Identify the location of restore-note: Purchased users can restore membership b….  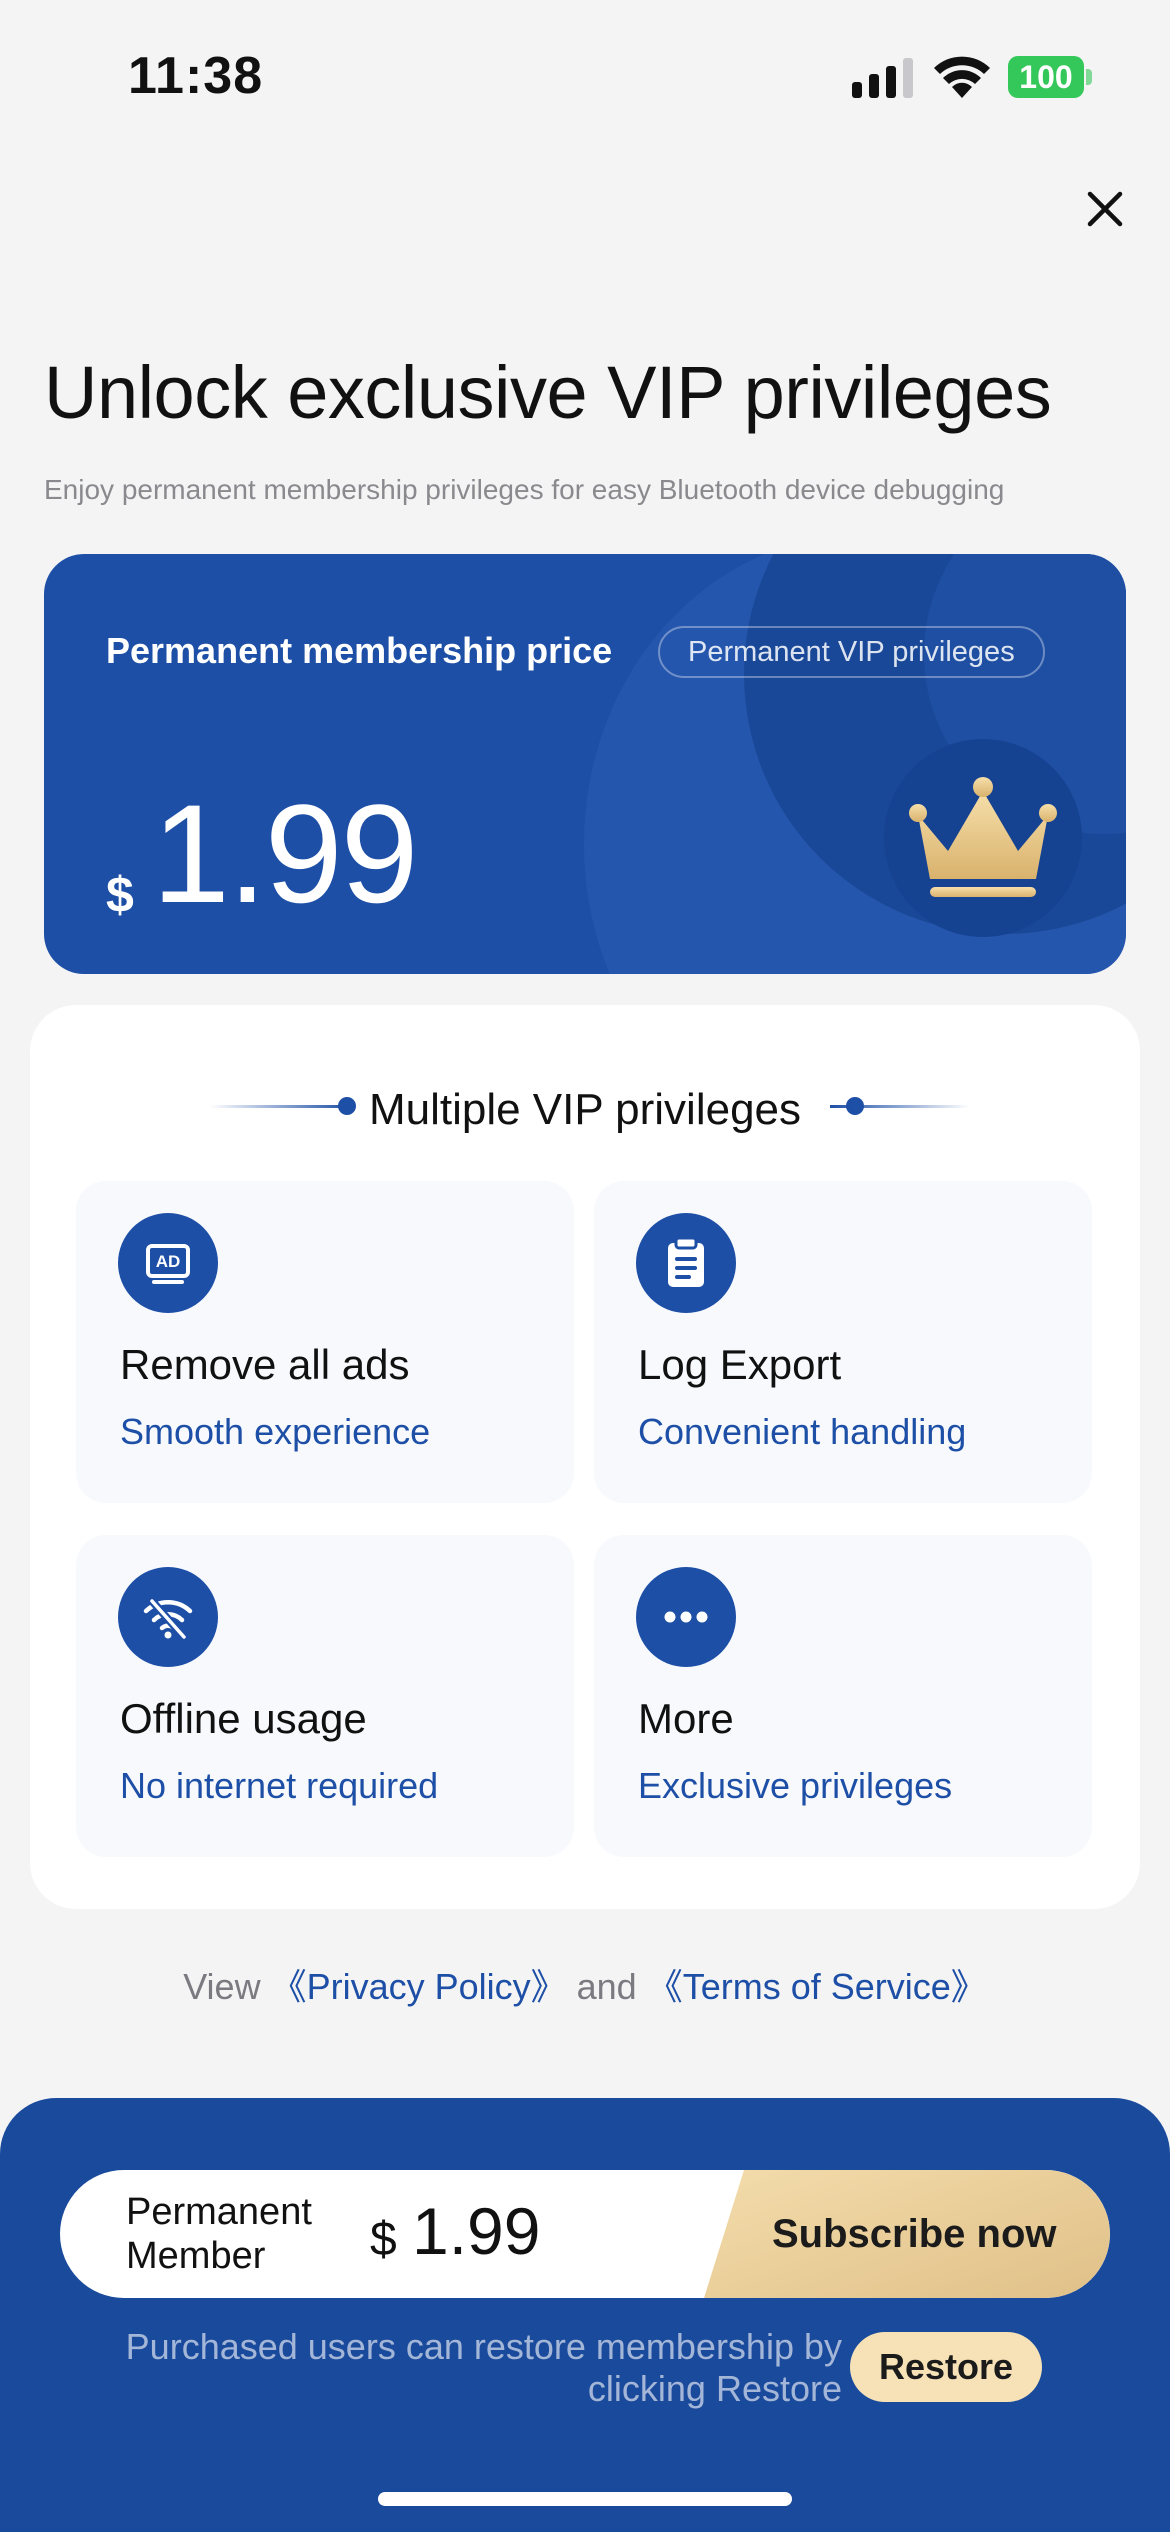
(483, 2367).